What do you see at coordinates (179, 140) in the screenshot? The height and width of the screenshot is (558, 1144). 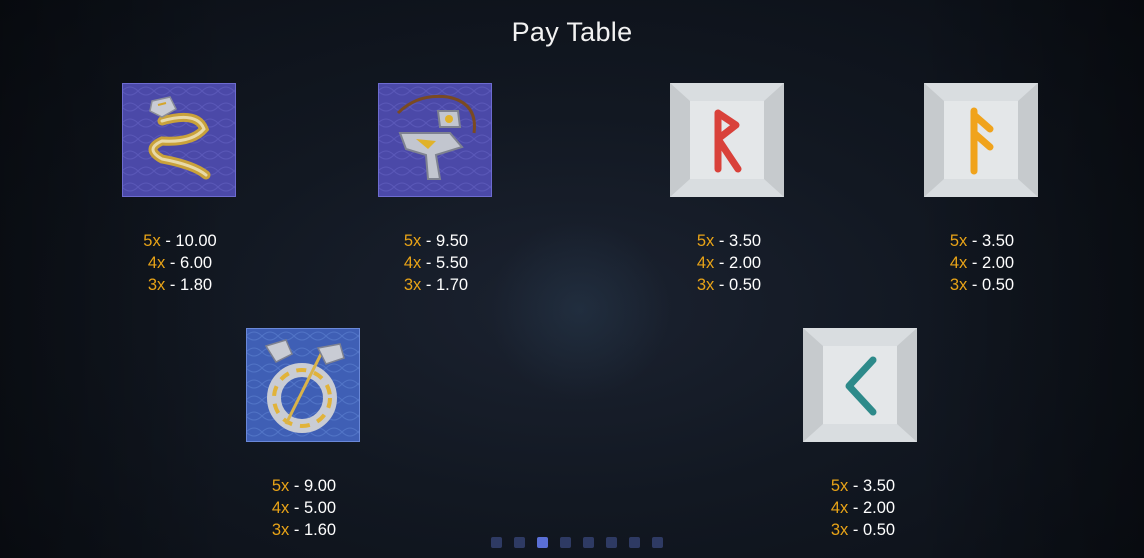 I see `dragon-armband-icon` at bounding box center [179, 140].